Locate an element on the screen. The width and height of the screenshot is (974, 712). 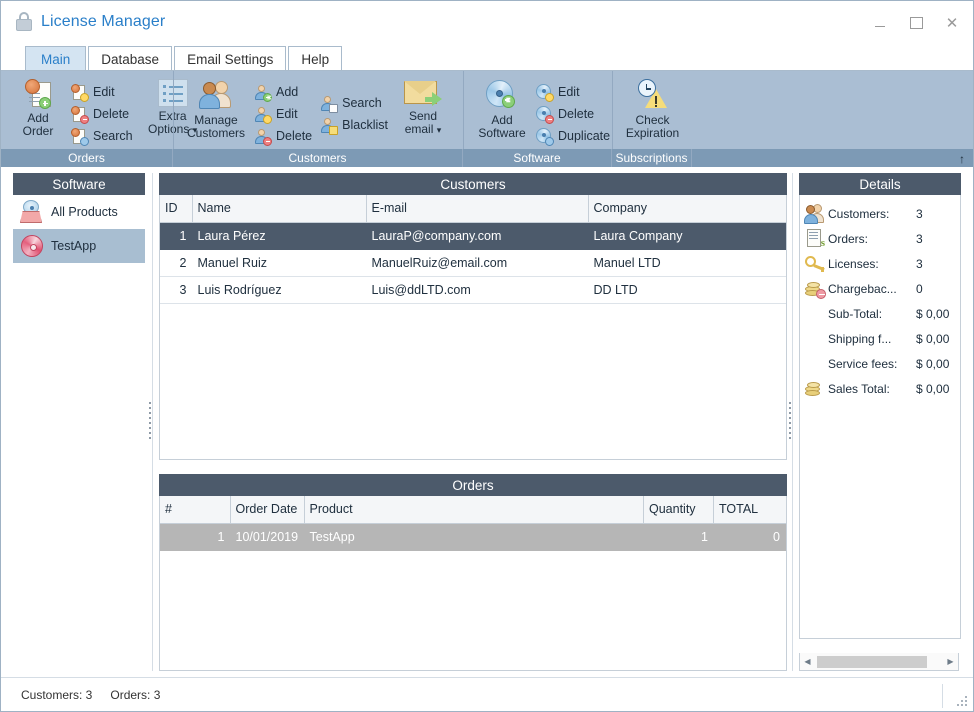
tab-help: Help is located at coordinates (315, 59).